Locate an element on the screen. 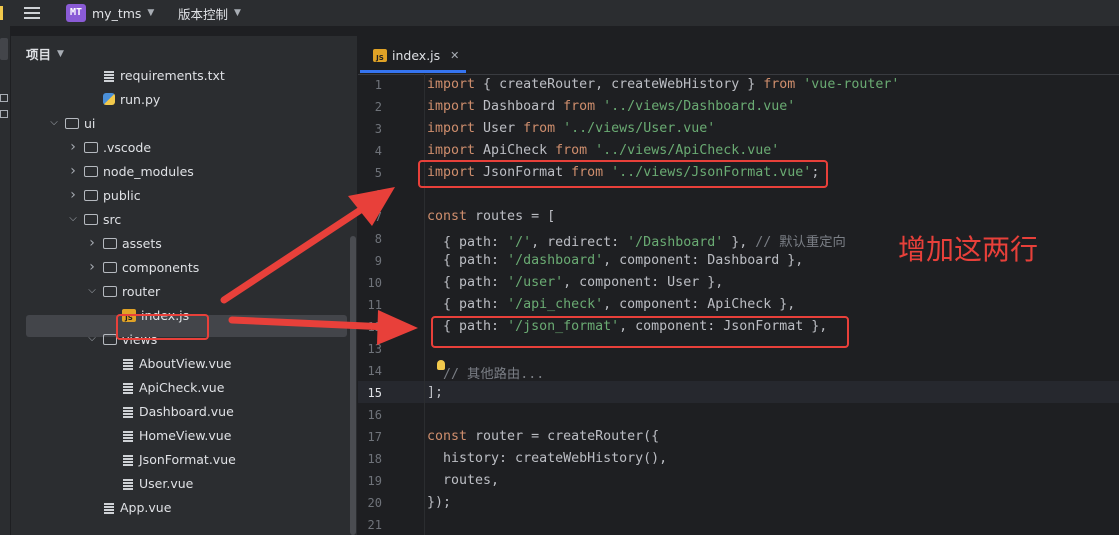 Image resolution: width=1119 pixels, height=535 pixels. annotation-arrows is located at coordinates (319, 266).